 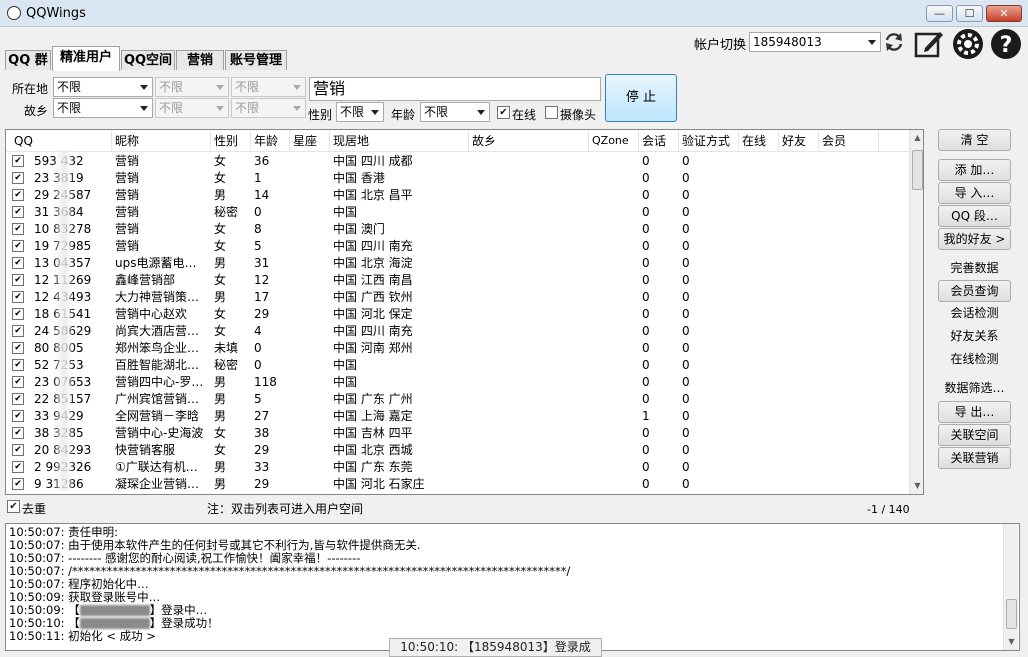 I want to click on table-row: ✔38 3285营销中心-史海波女38中国 吉林 四平00, so click(x=457, y=433).